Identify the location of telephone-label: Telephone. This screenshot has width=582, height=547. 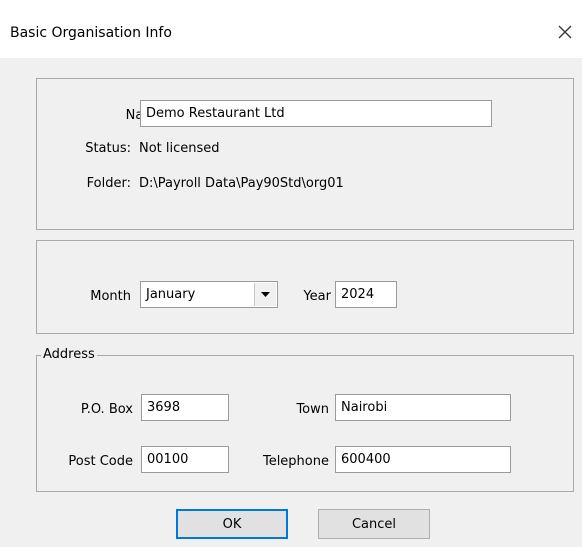
(295, 461).